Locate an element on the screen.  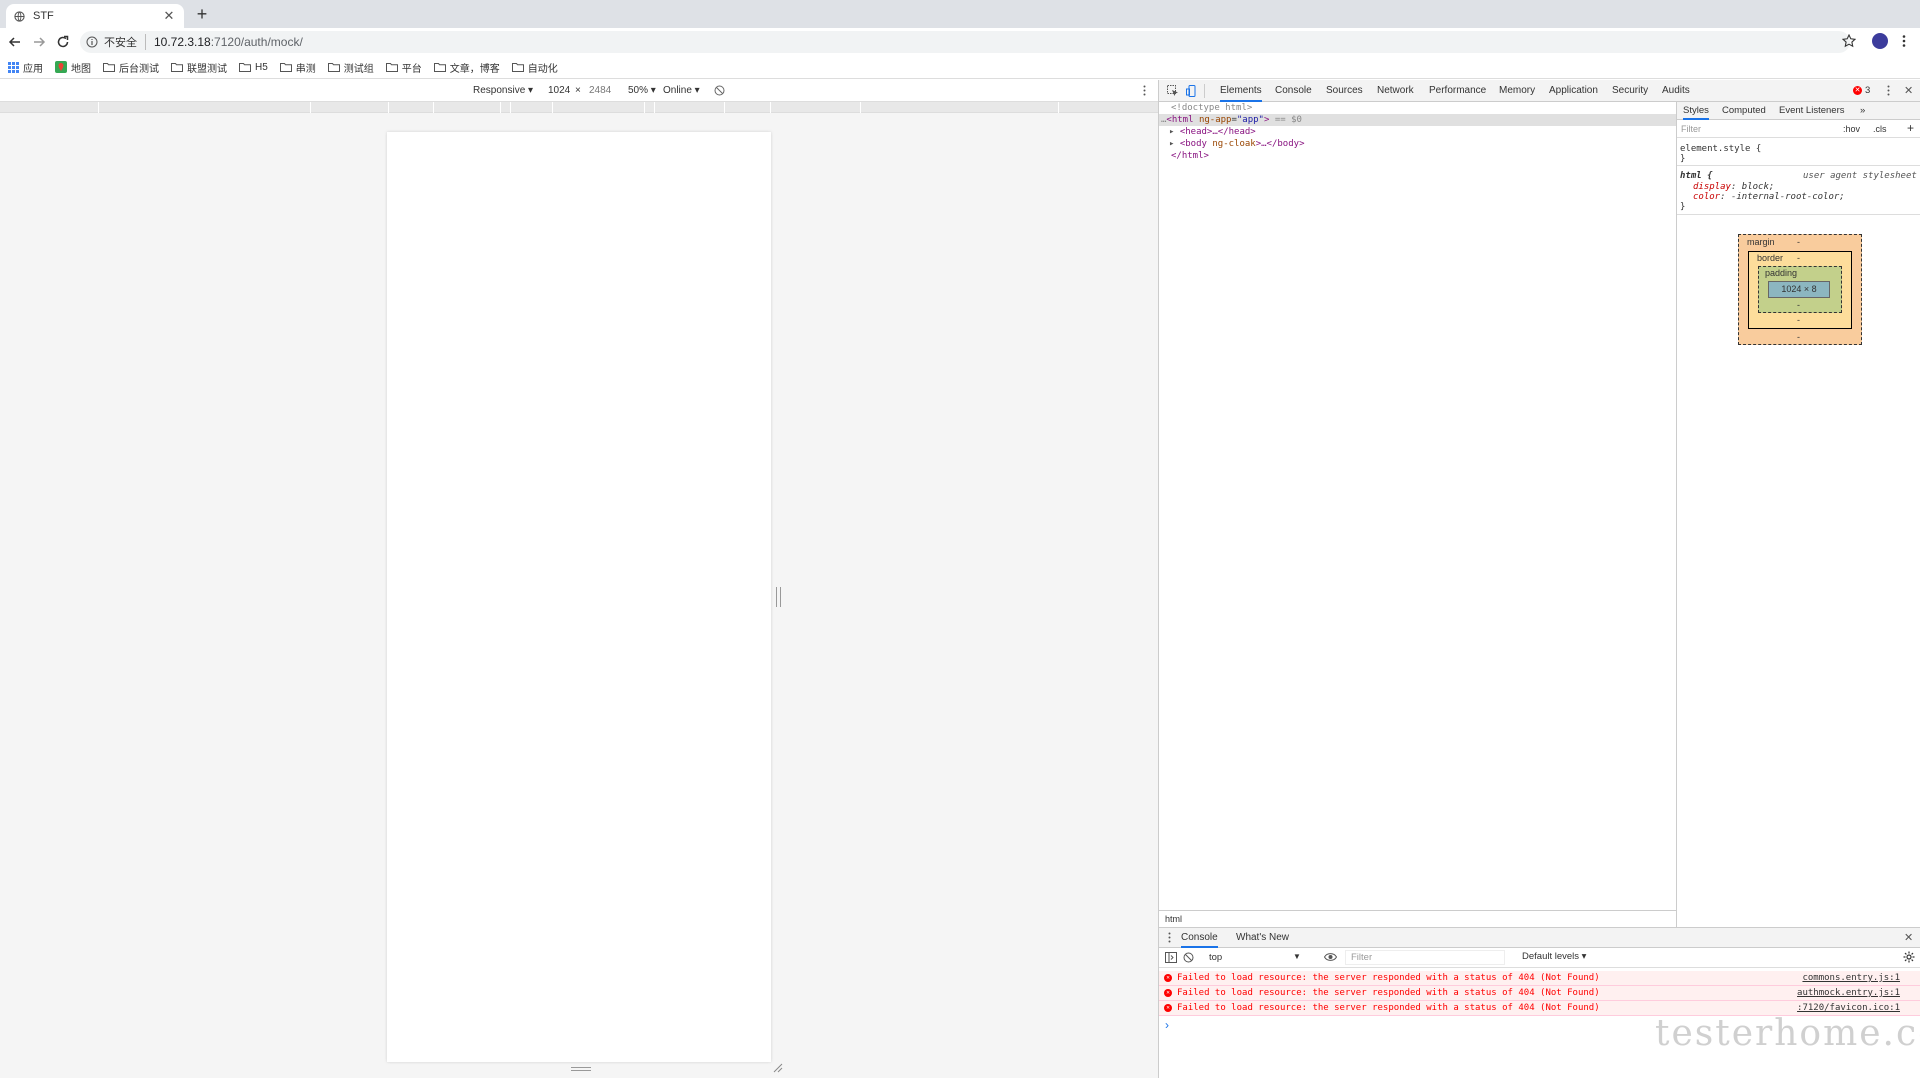
box-model-content: 1024 × 8 is located at coordinates (1799, 289).